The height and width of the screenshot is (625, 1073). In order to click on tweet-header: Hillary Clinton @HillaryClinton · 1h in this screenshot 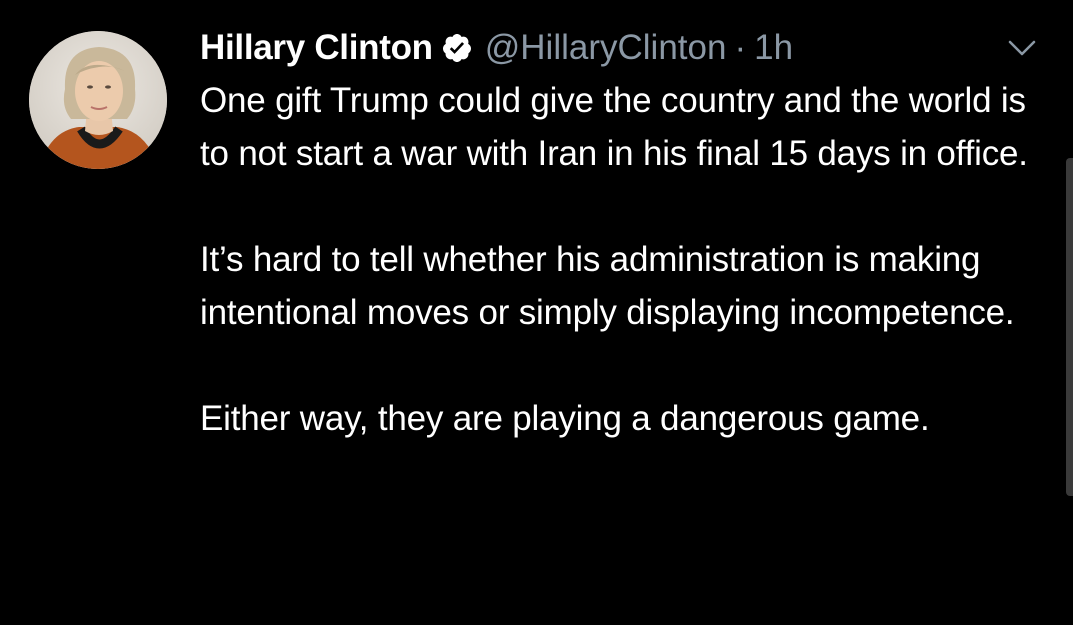, I will do `click(620, 48)`.